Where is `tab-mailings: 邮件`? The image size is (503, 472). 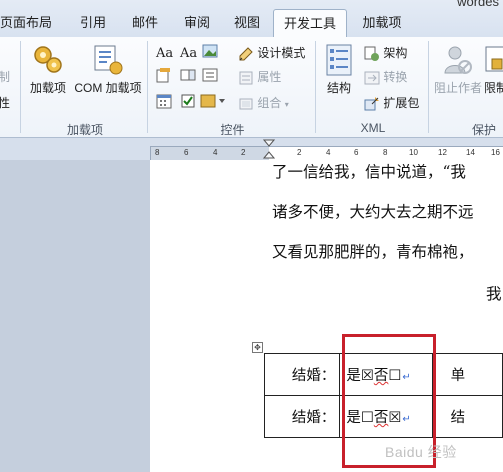
tab-mailings: 邮件 is located at coordinates (145, 23).